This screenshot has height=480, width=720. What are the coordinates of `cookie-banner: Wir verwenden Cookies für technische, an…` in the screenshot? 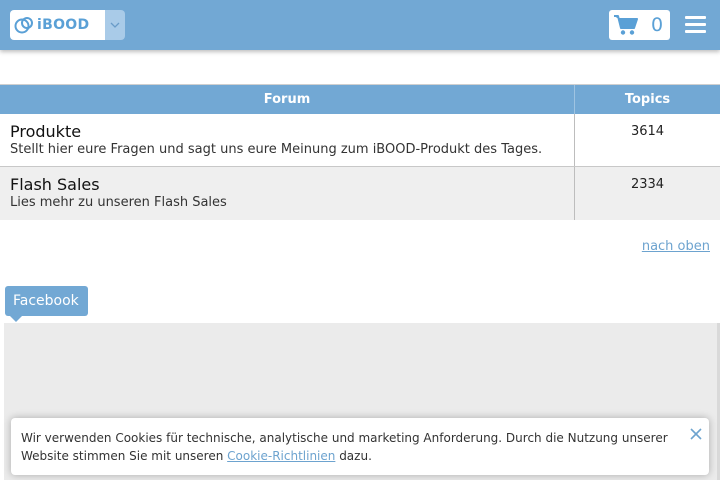 It's located at (360, 446).